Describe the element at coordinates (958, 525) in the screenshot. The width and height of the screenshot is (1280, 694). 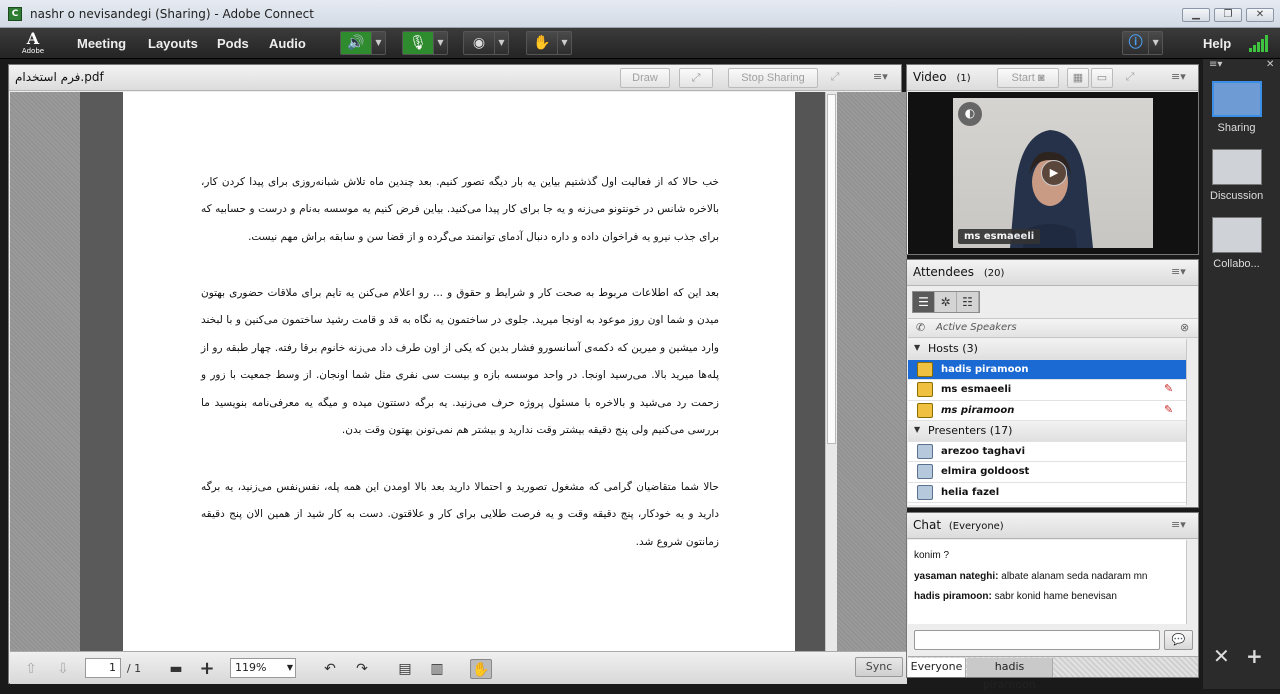
I see `chat-title: Chat (Everyone)` at that location.